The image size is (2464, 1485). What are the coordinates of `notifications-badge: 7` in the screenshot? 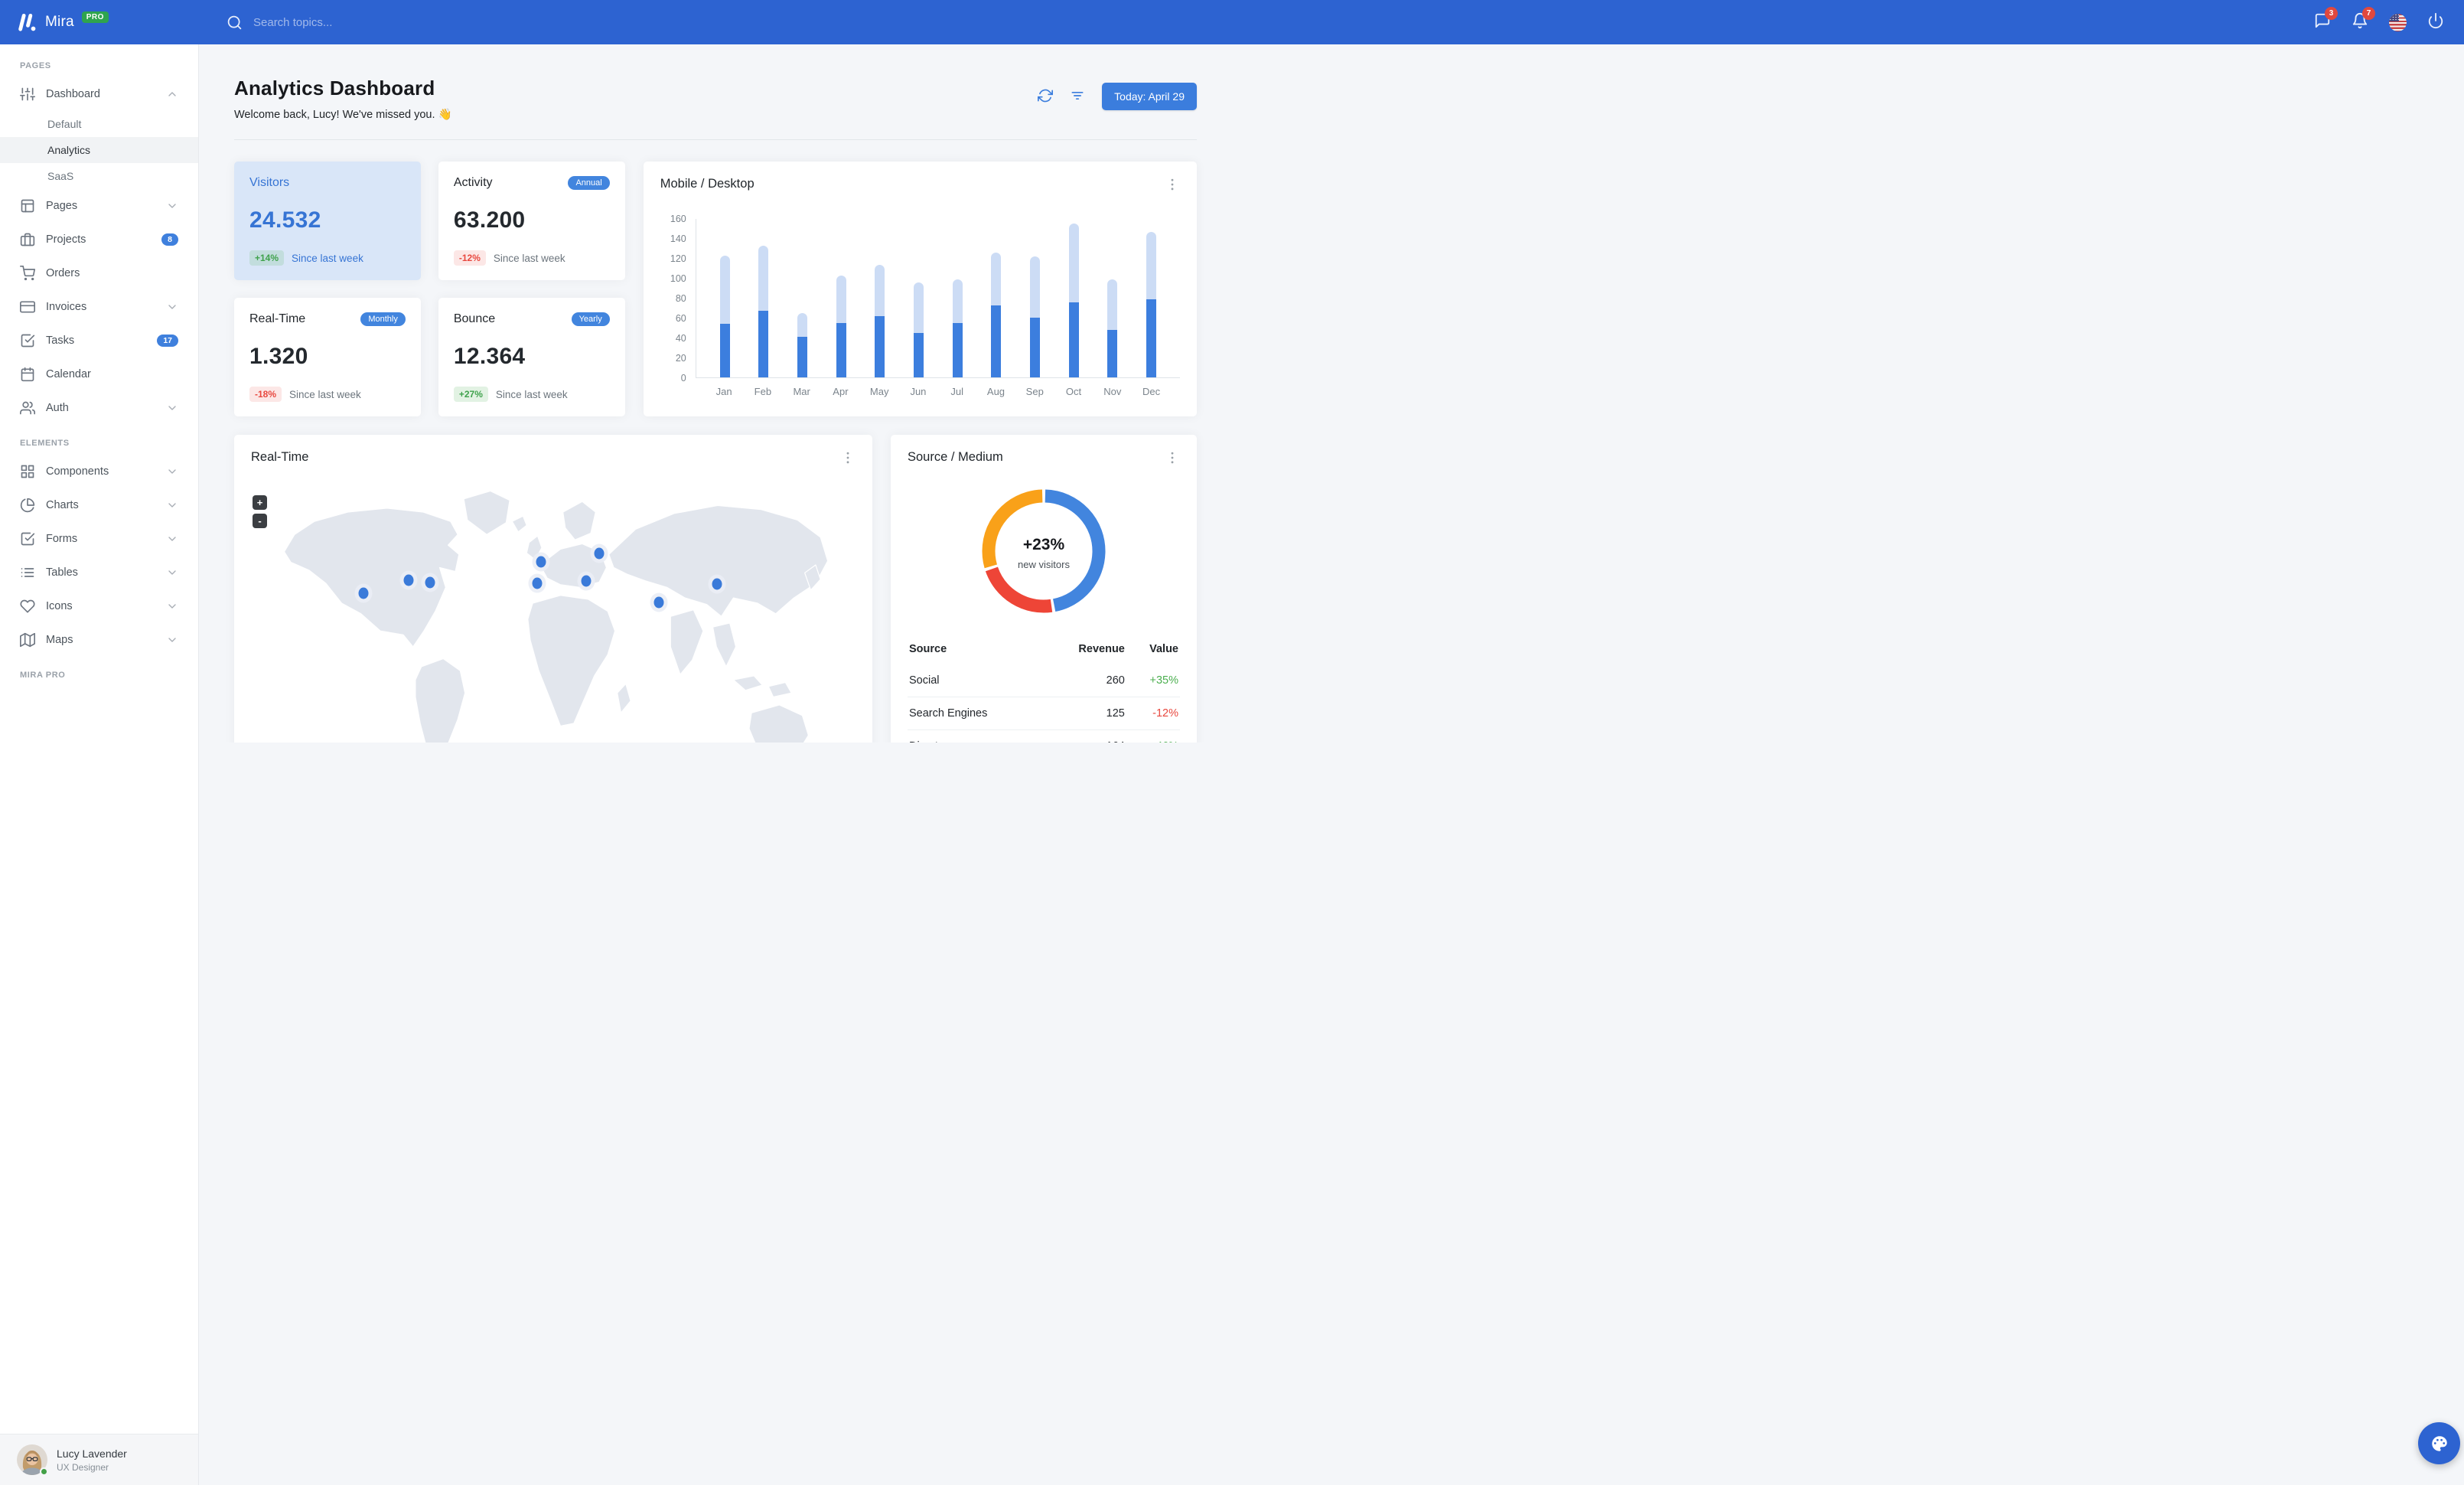 It's located at (2369, 13).